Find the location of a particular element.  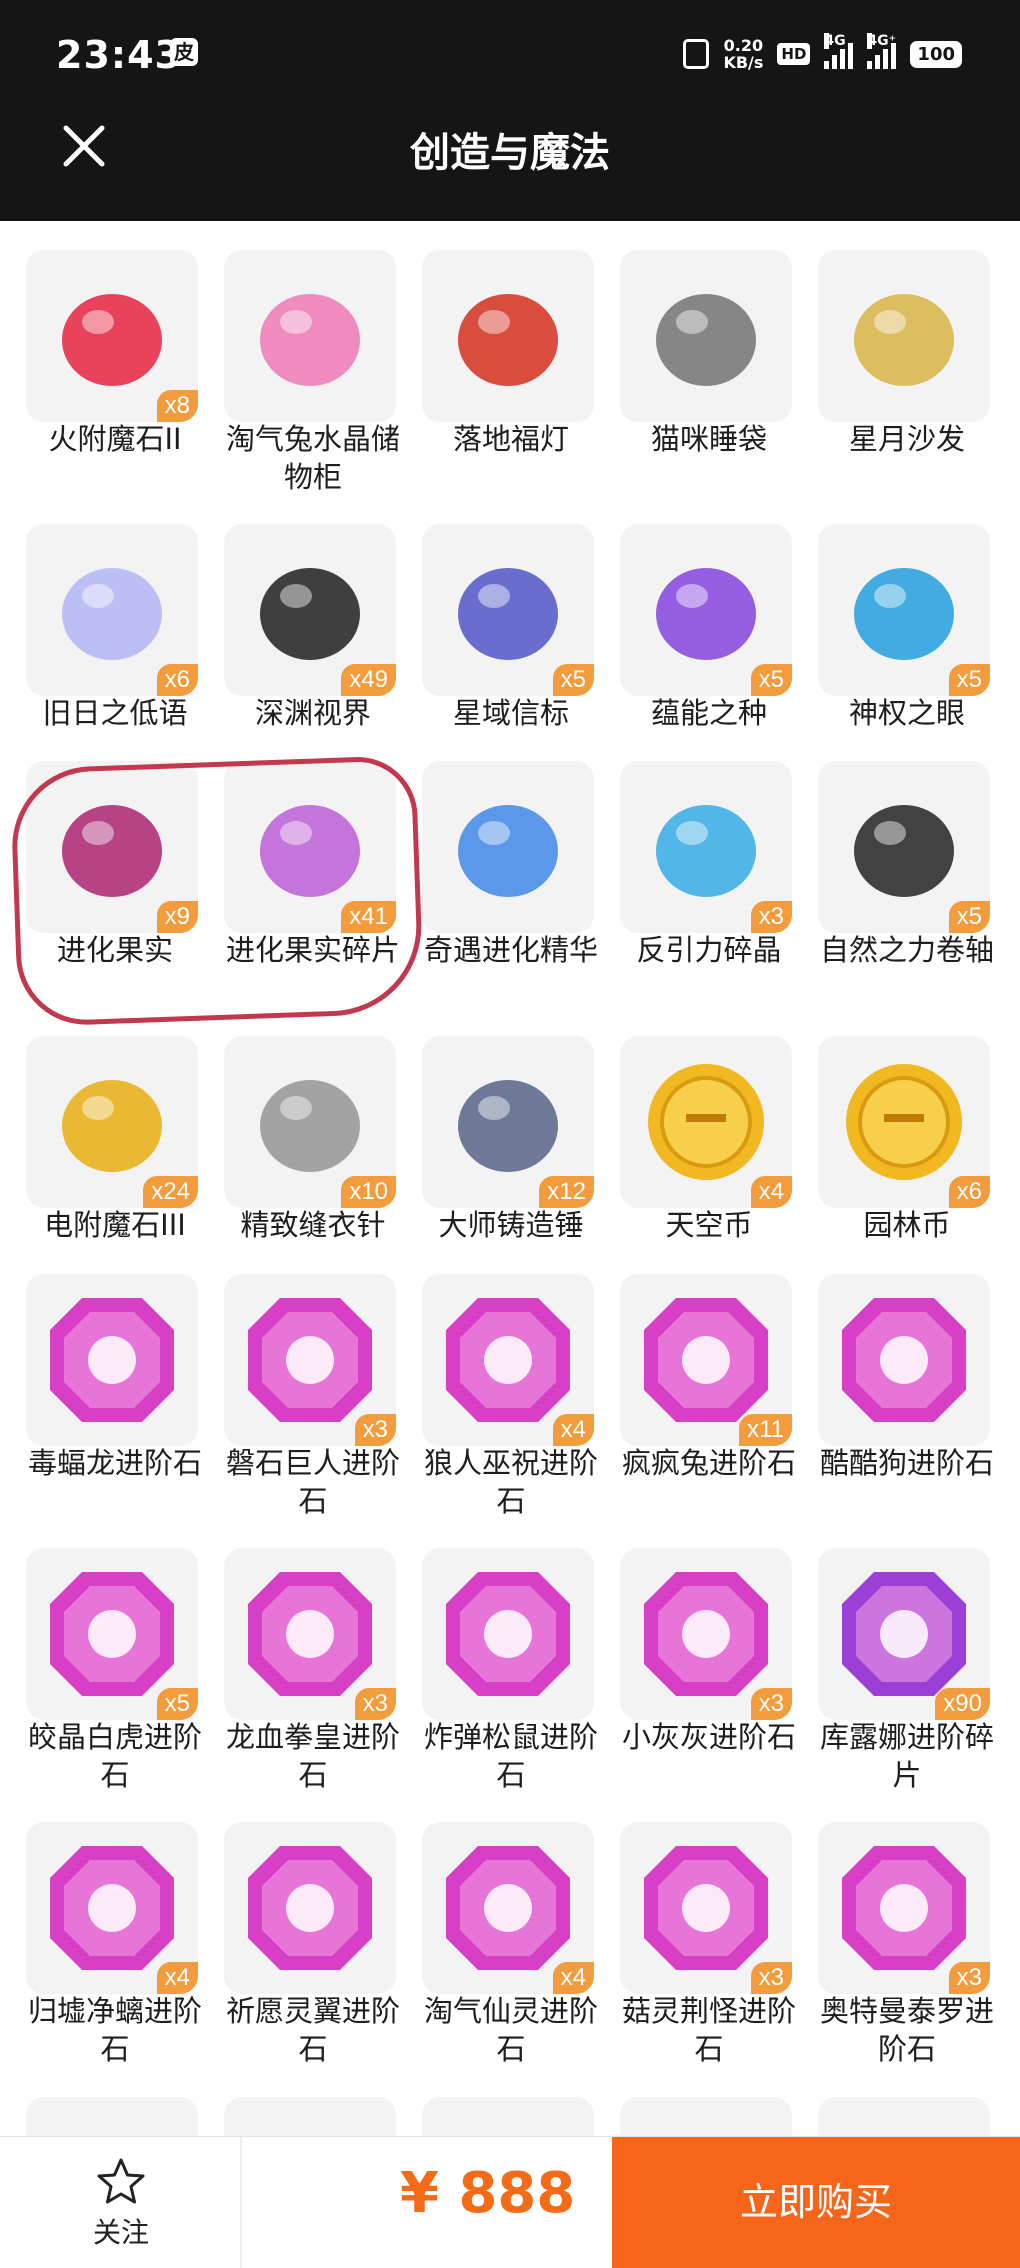

item-quantity-badge: x11 is located at coordinates (765, 1430).